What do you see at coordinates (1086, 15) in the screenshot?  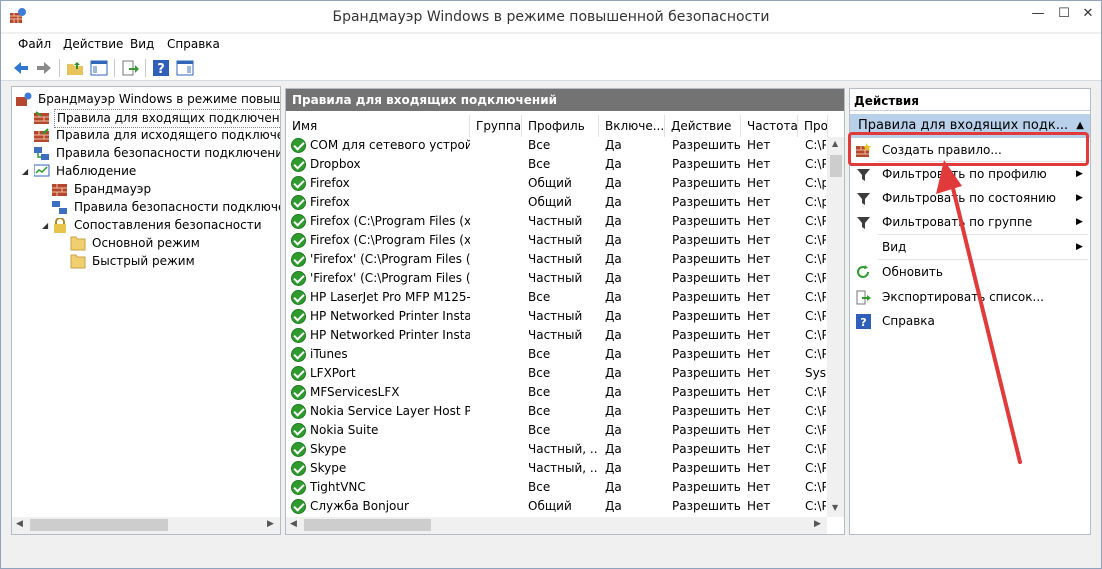 I see `close-button: ✕` at bounding box center [1086, 15].